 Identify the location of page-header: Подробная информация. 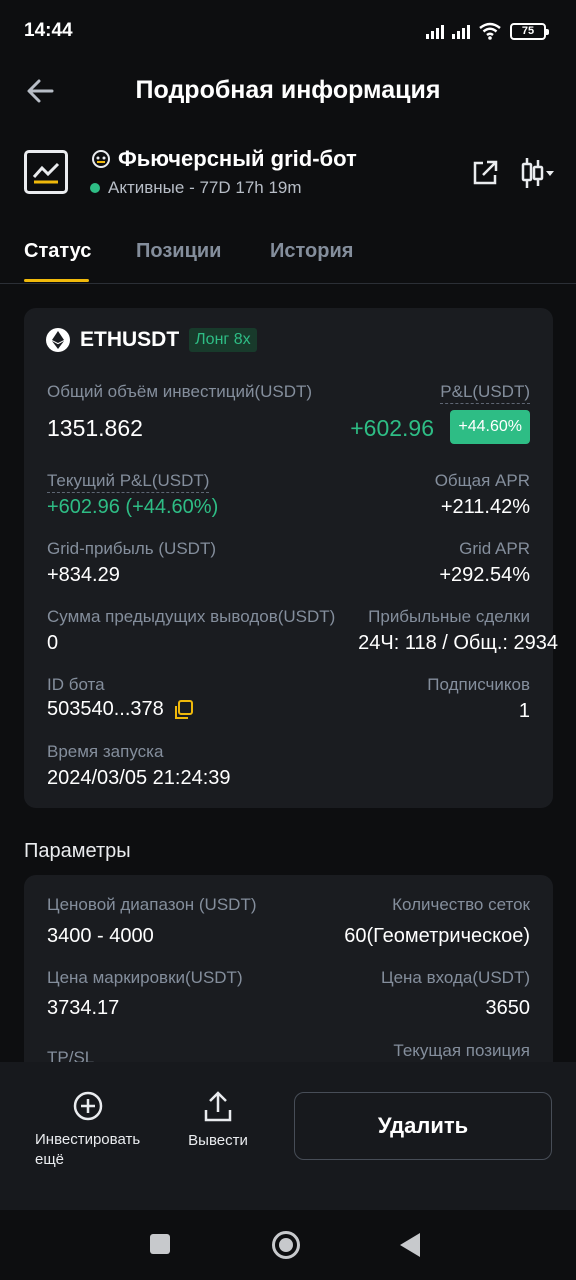
(288, 92).